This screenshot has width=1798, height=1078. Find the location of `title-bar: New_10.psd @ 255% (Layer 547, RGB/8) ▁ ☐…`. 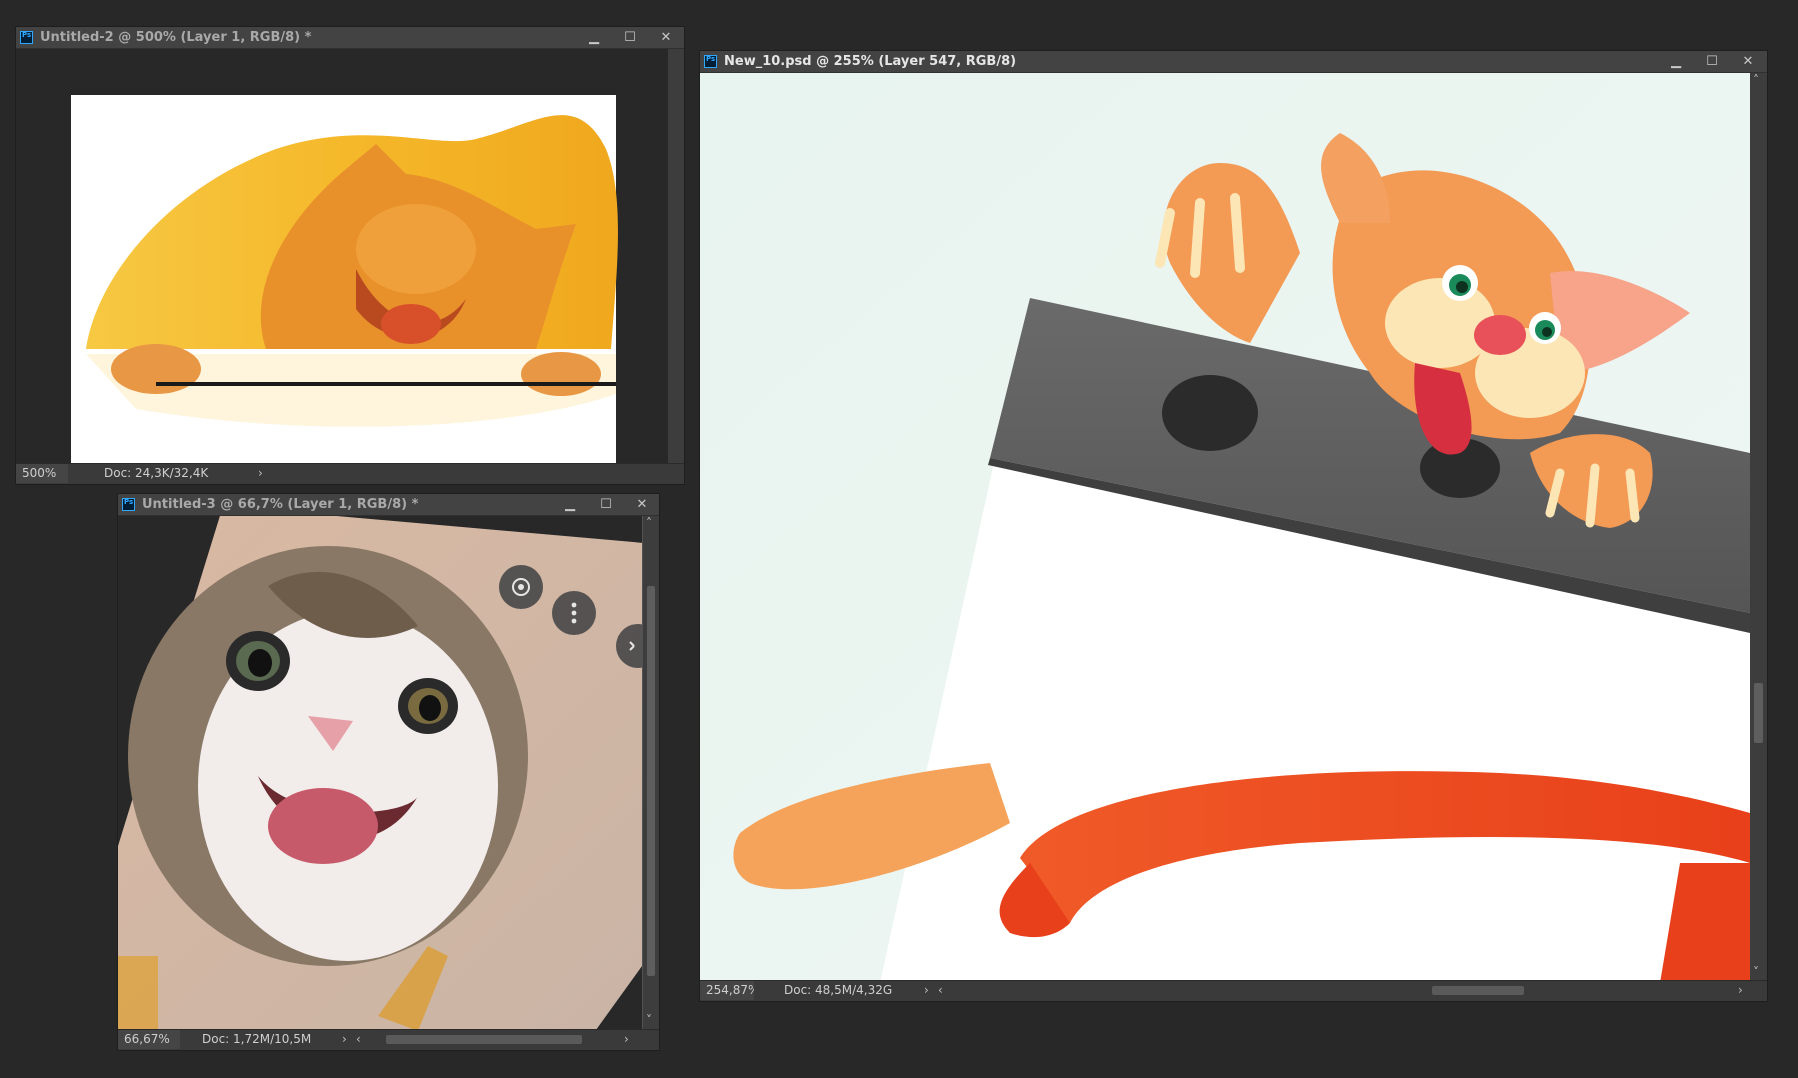

title-bar: New_10.psd @ 255% (Layer 547, RGB/8) ▁ ☐… is located at coordinates (1233, 62).